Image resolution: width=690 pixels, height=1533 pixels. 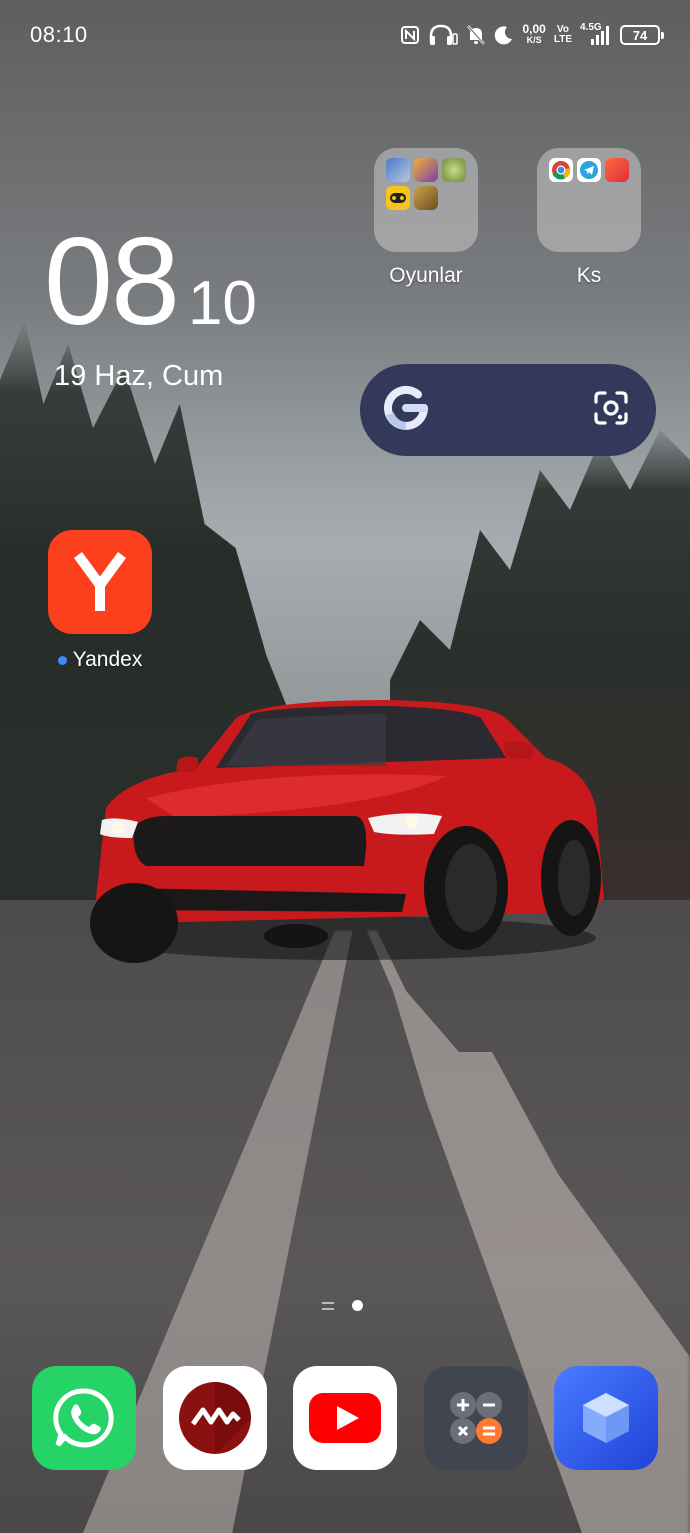 I want to click on app-label: Yandex, so click(x=100, y=660).